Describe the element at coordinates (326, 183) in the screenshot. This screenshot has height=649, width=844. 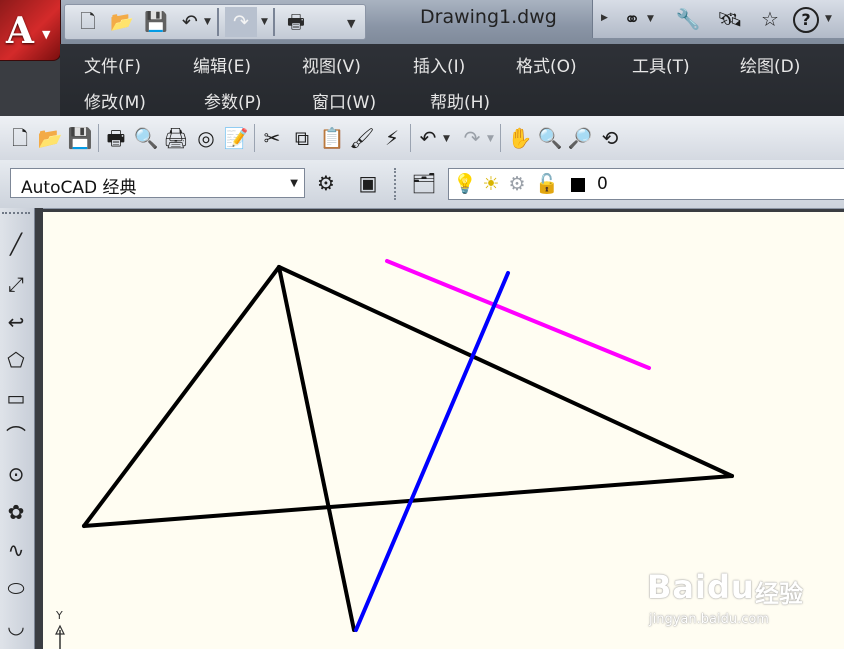
I see `workspace-settings-icon: ⚙` at that location.